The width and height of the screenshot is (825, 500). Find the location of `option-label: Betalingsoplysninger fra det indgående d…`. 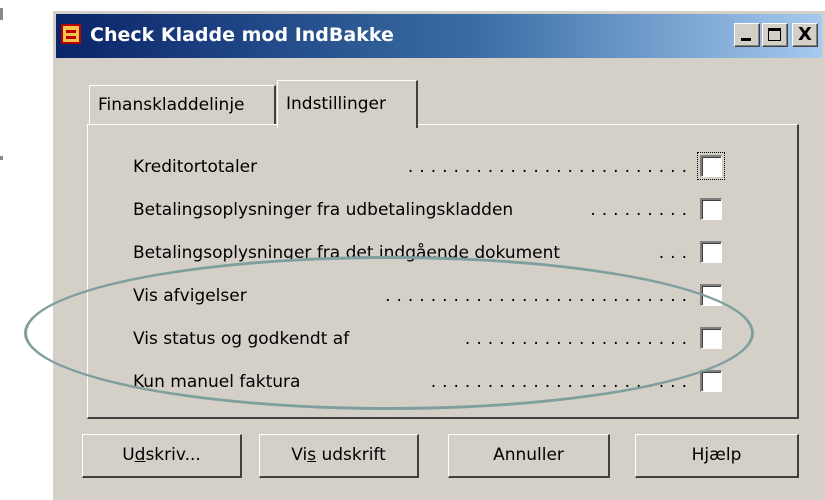

option-label: Betalingsoplysninger fra det indgående d… is located at coordinates (347, 253).